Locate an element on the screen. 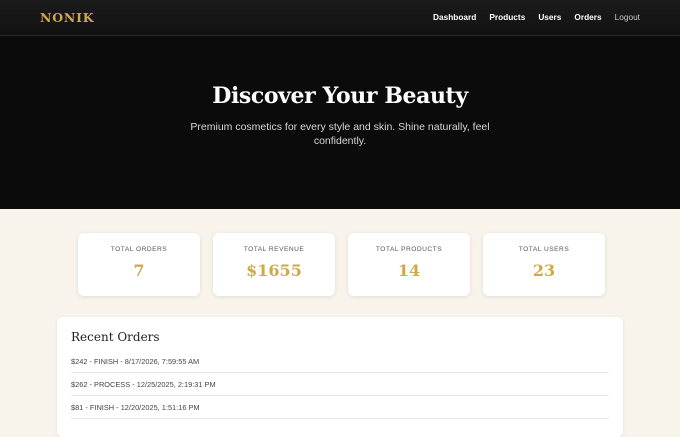 Image resolution: width=680 pixels, height=437 pixels. brand-logo: NONIK is located at coordinates (67, 17).